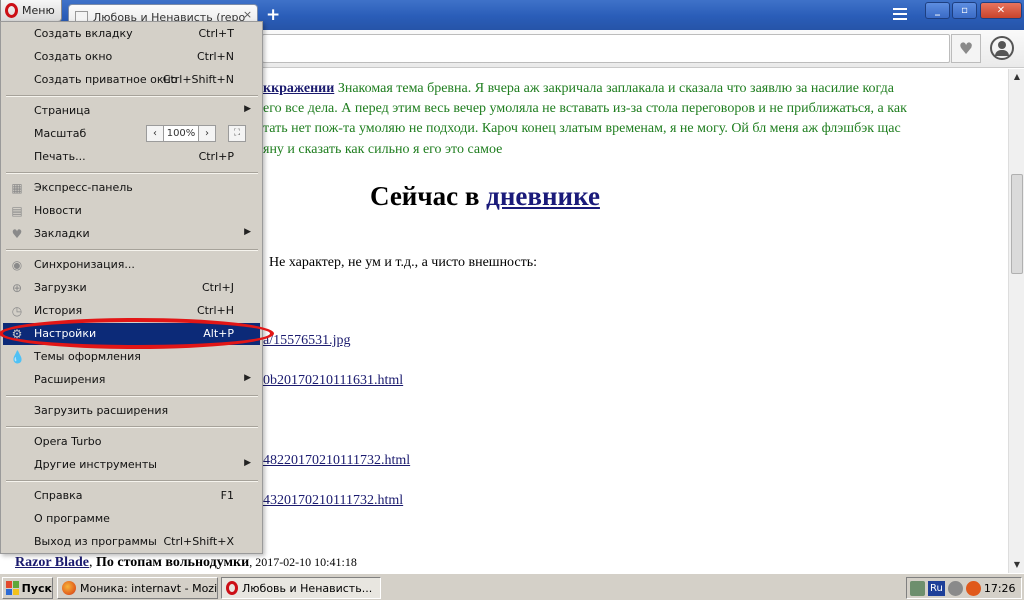  I want to click on menu-item-bookmarks: ♥ Закладки ▶, so click(131, 234).